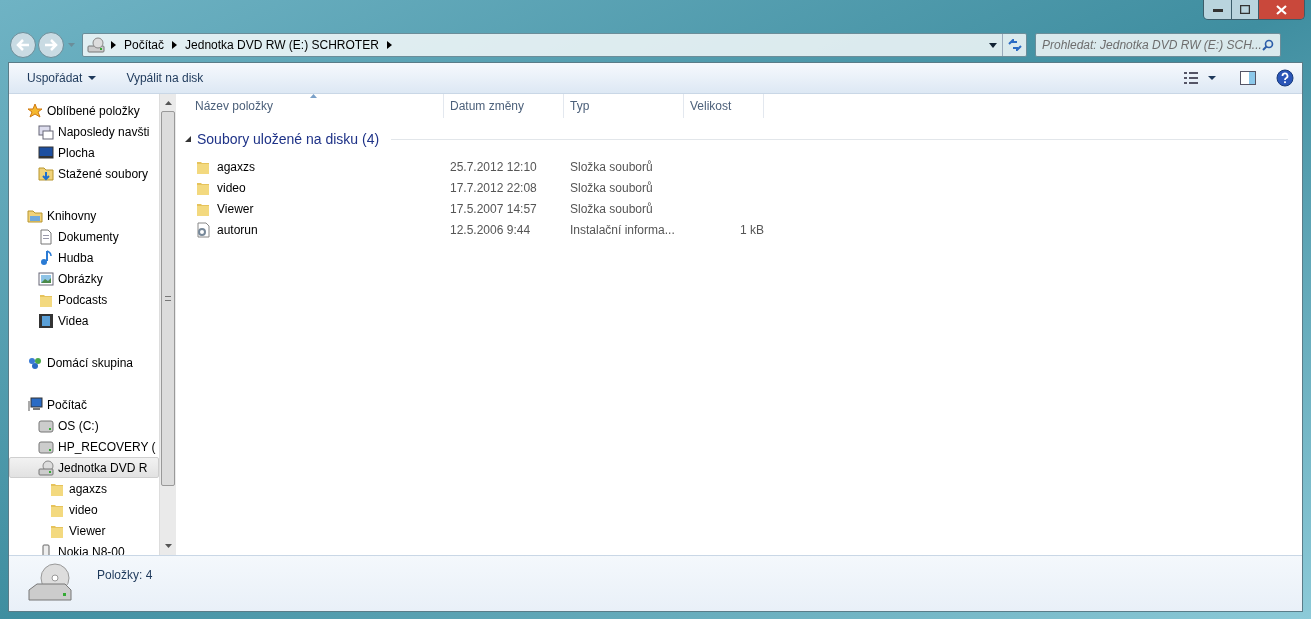  What do you see at coordinates (494, 209) in the screenshot?
I see `table-cell-text: 17.5.2007 14:57` at bounding box center [494, 209].